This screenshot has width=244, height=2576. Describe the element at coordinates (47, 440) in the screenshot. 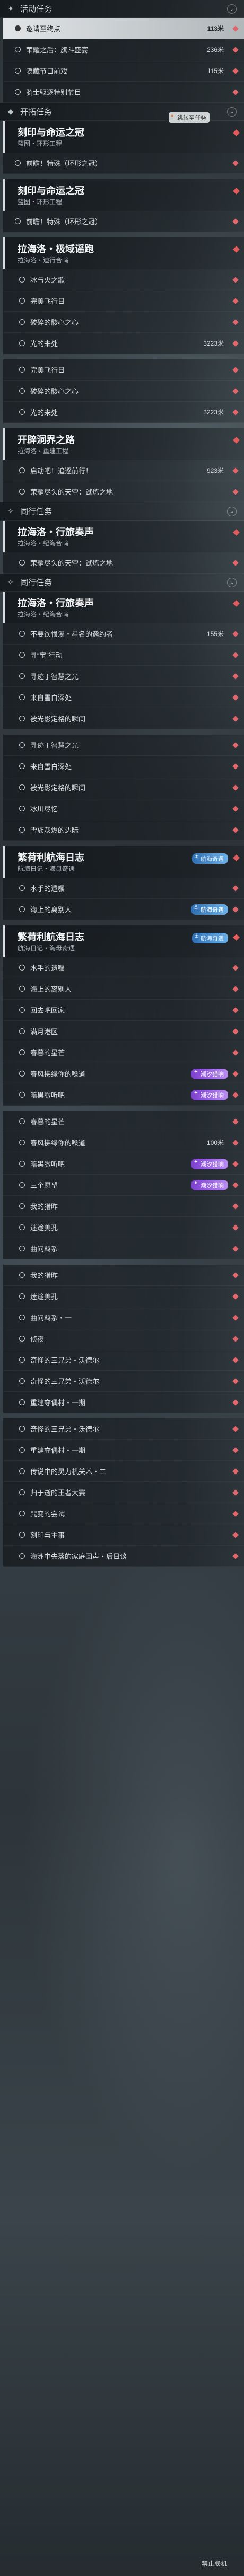

I see `quest-group-title: 开辟洞界之路` at that location.